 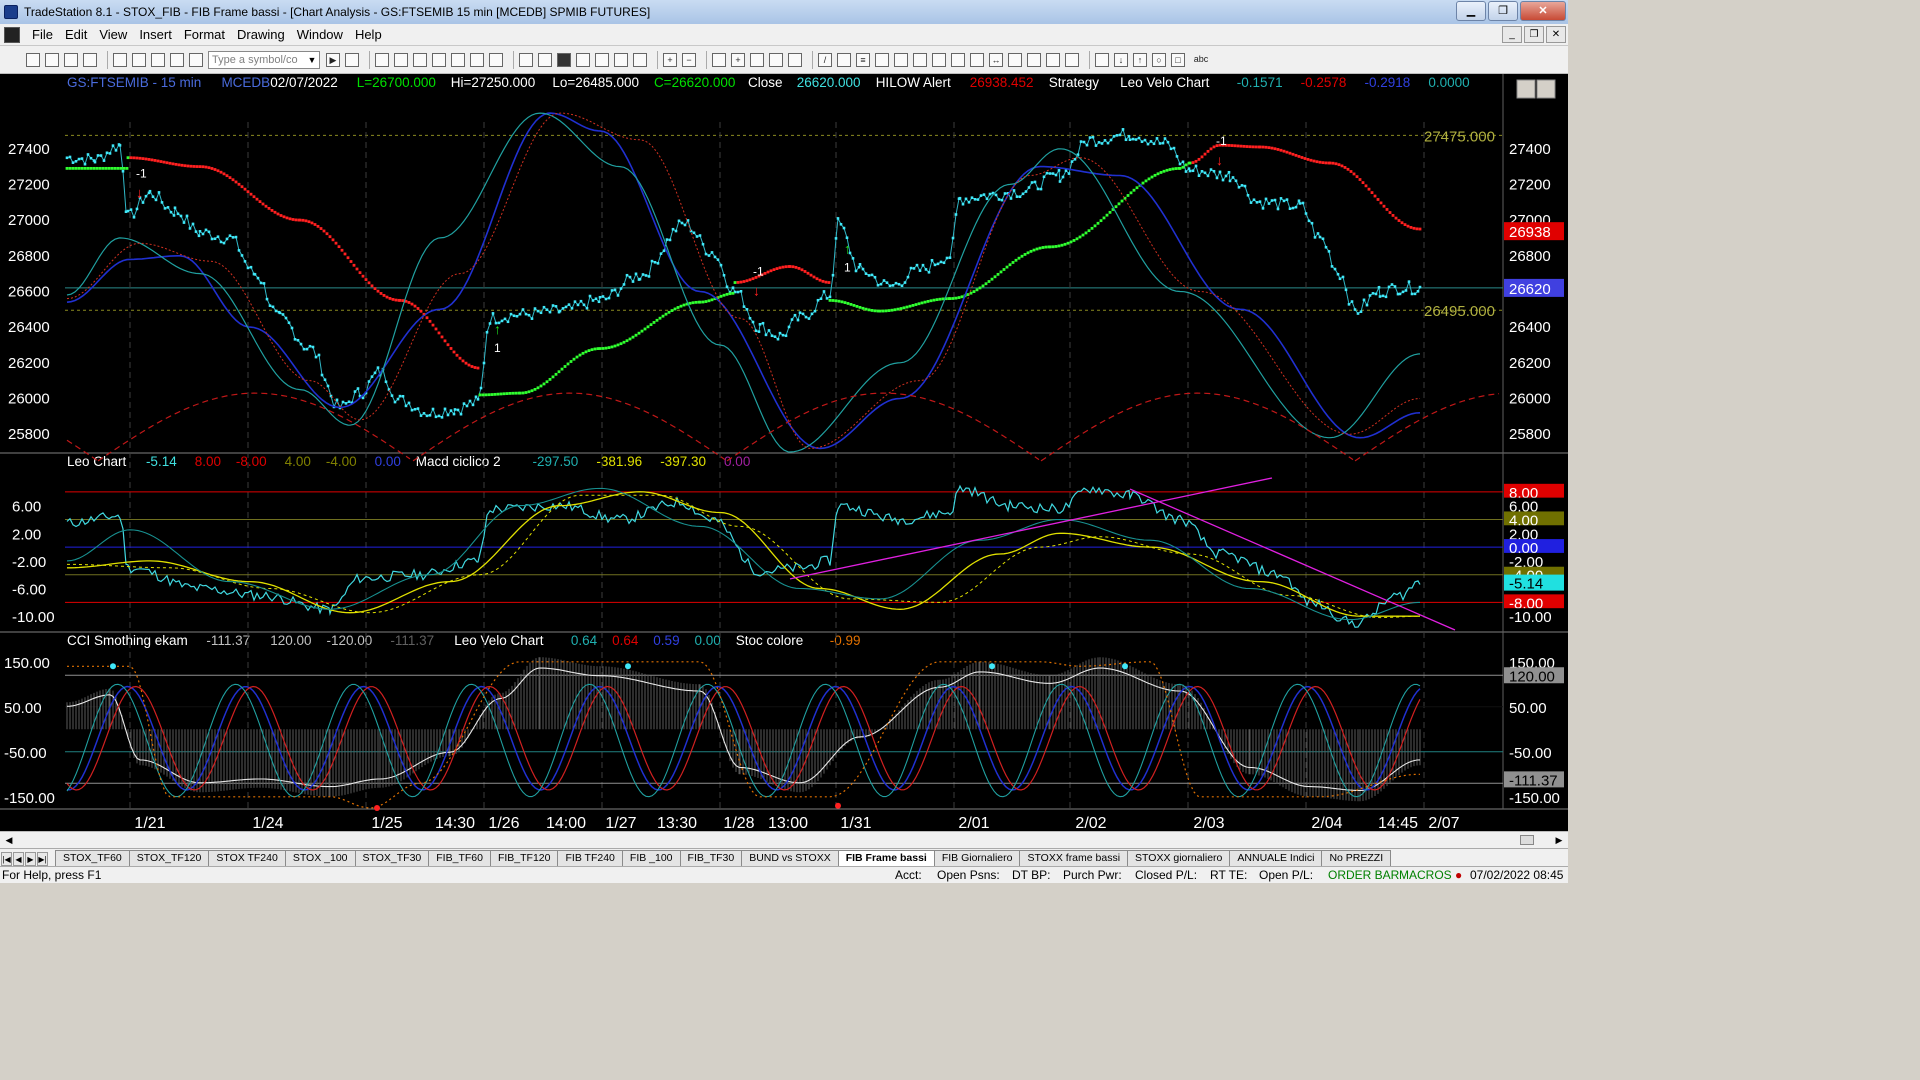 I want to click on bar-chart-icon, so click(x=564, y=59).